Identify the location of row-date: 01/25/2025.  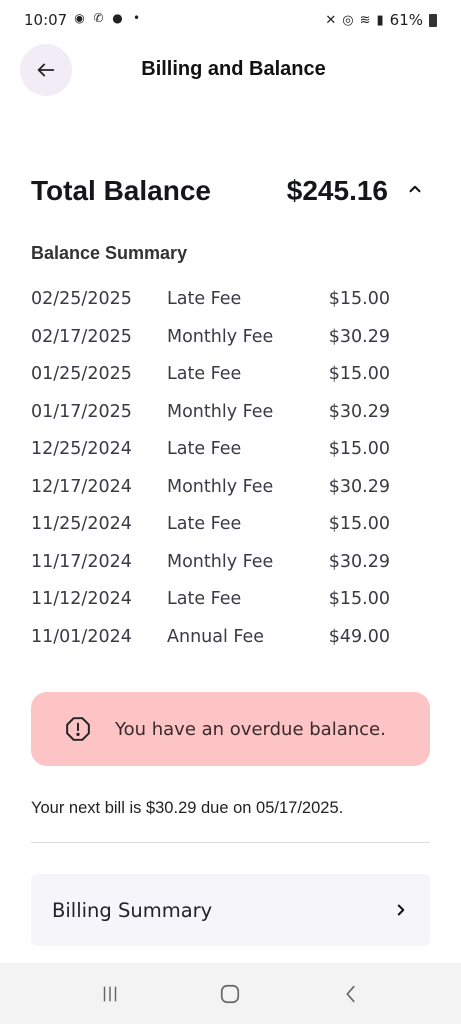
(81, 374).